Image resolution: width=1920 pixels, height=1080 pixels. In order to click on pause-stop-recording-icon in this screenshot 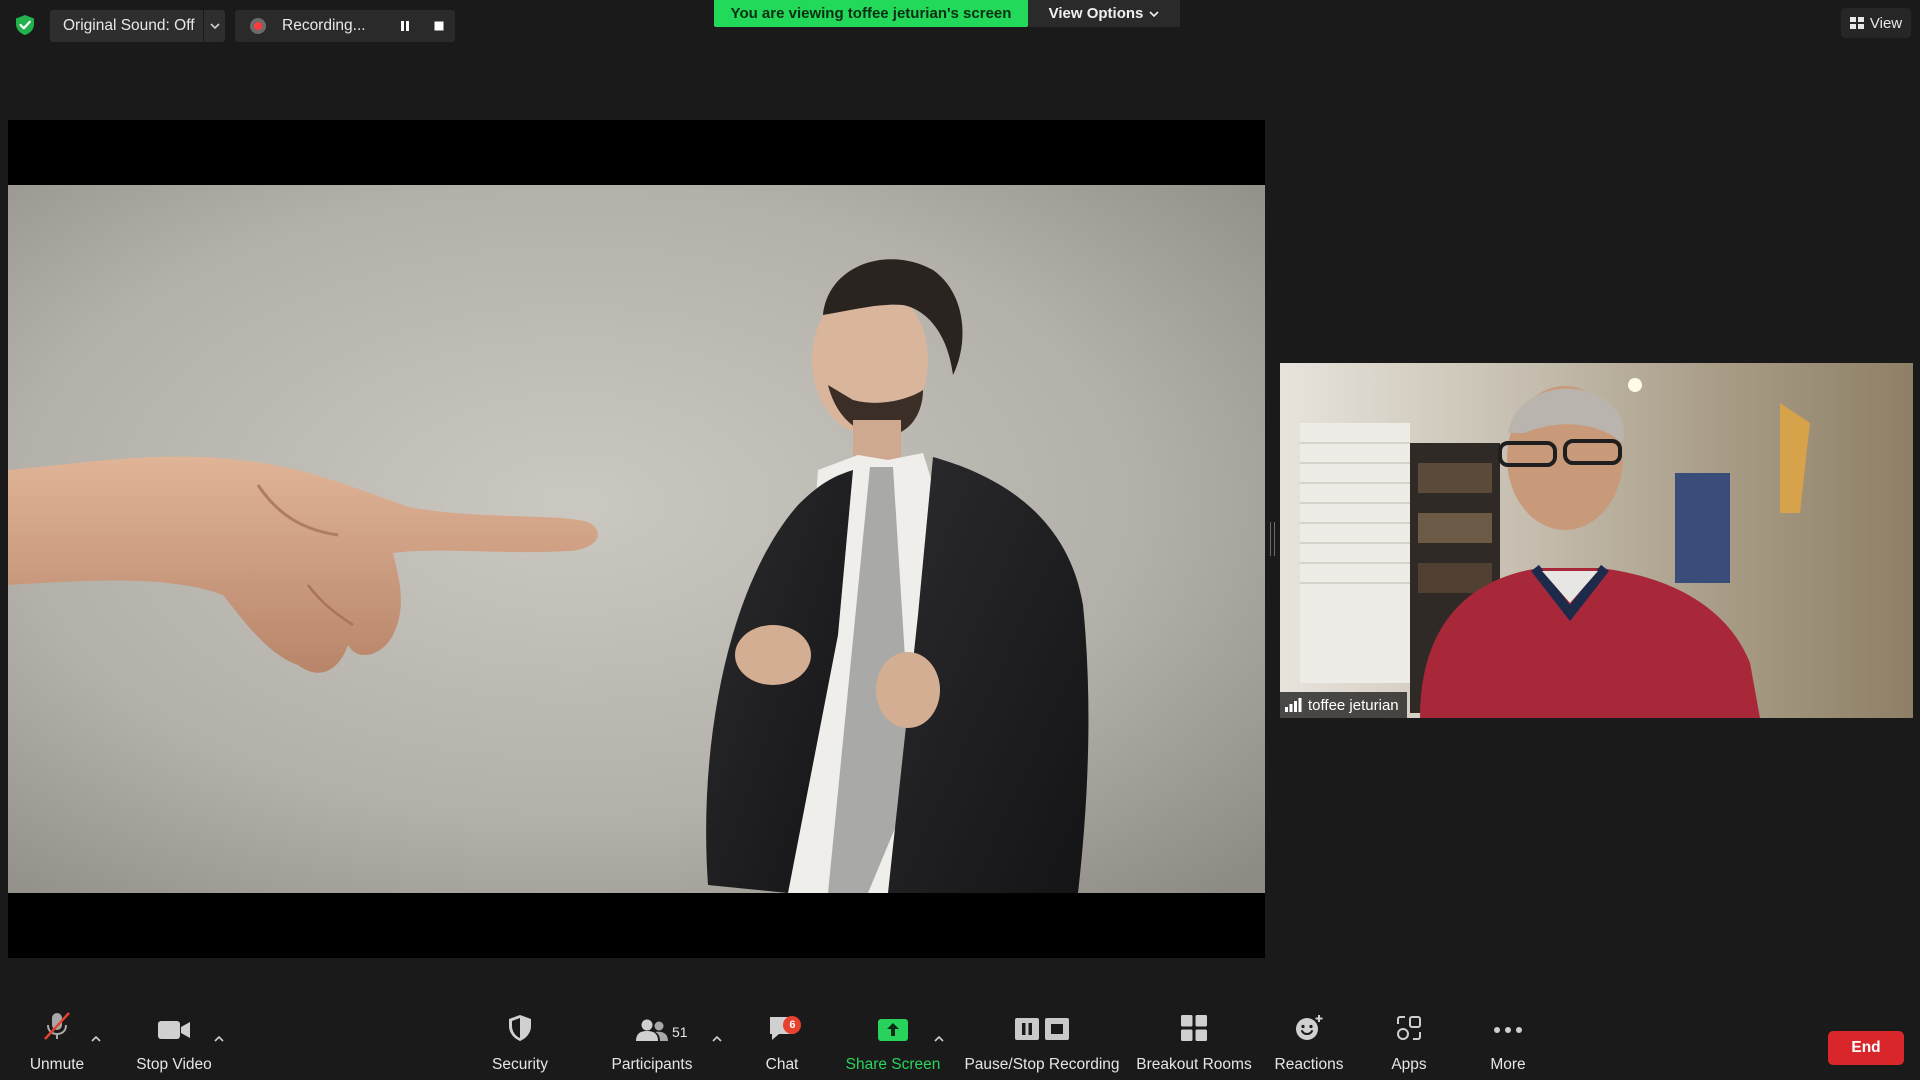, I will do `click(1042, 1029)`.